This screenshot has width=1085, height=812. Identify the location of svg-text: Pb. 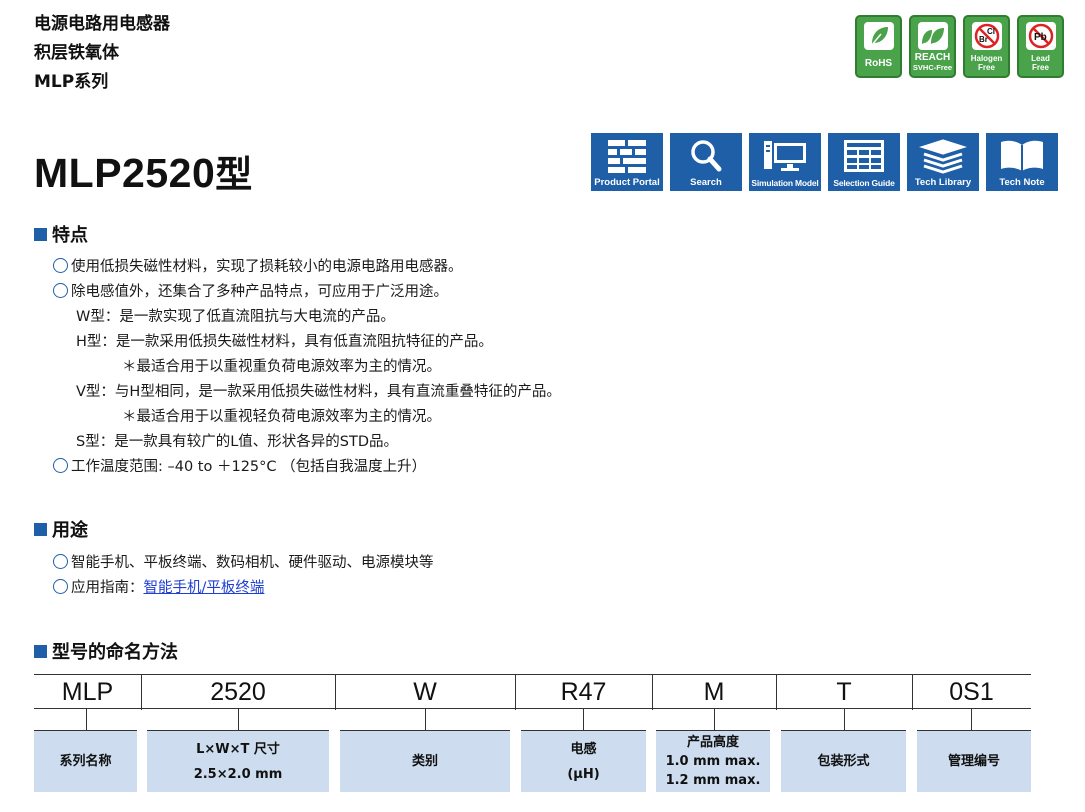
(1040, 37).